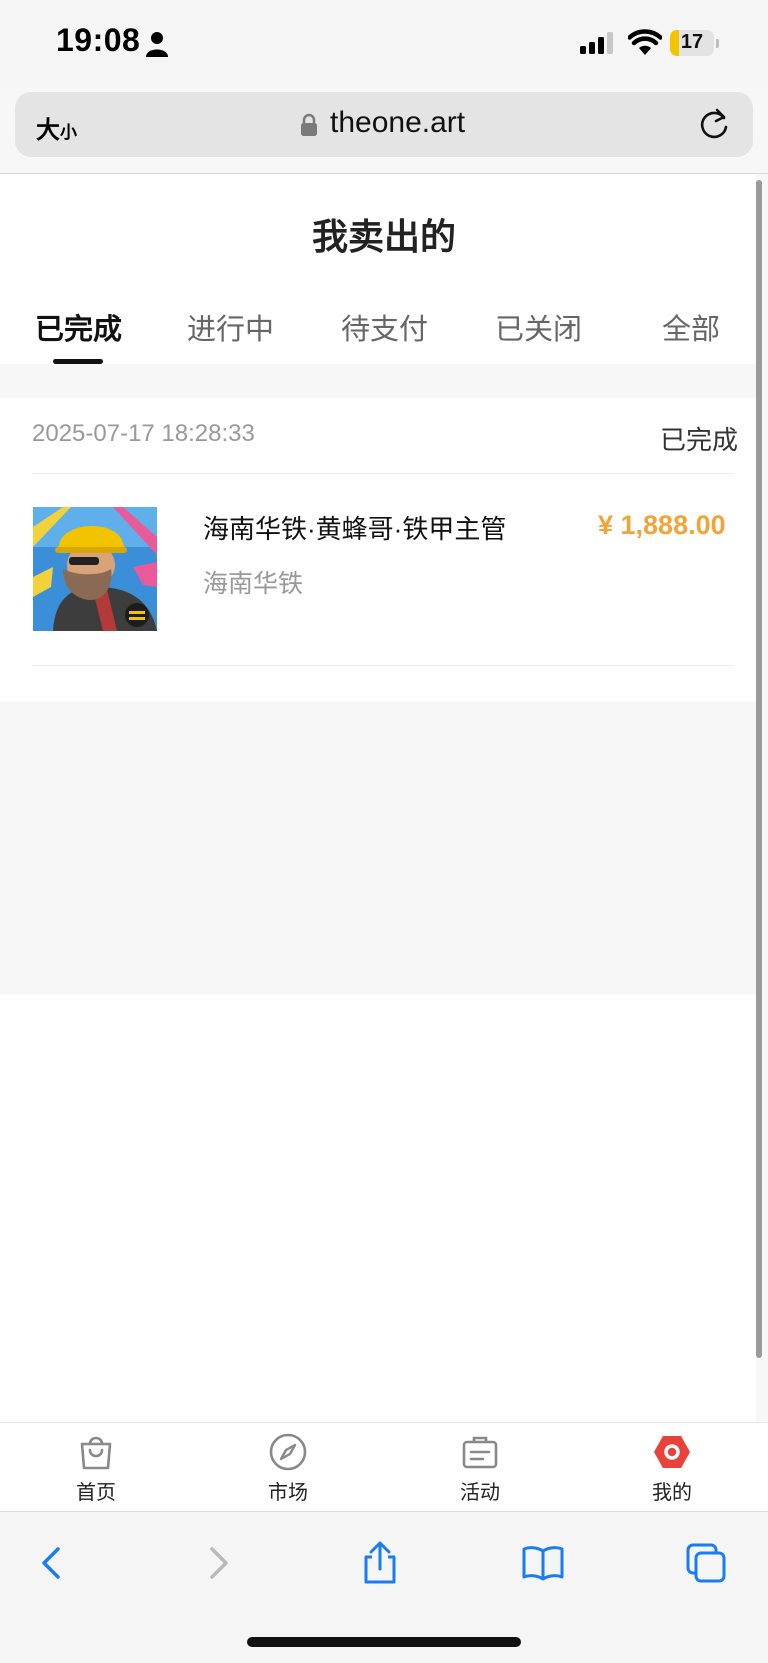 The width and height of the screenshot is (768, 1663). What do you see at coordinates (378, 381) in the screenshot?
I see `section-spacer` at bounding box center [378, 381].